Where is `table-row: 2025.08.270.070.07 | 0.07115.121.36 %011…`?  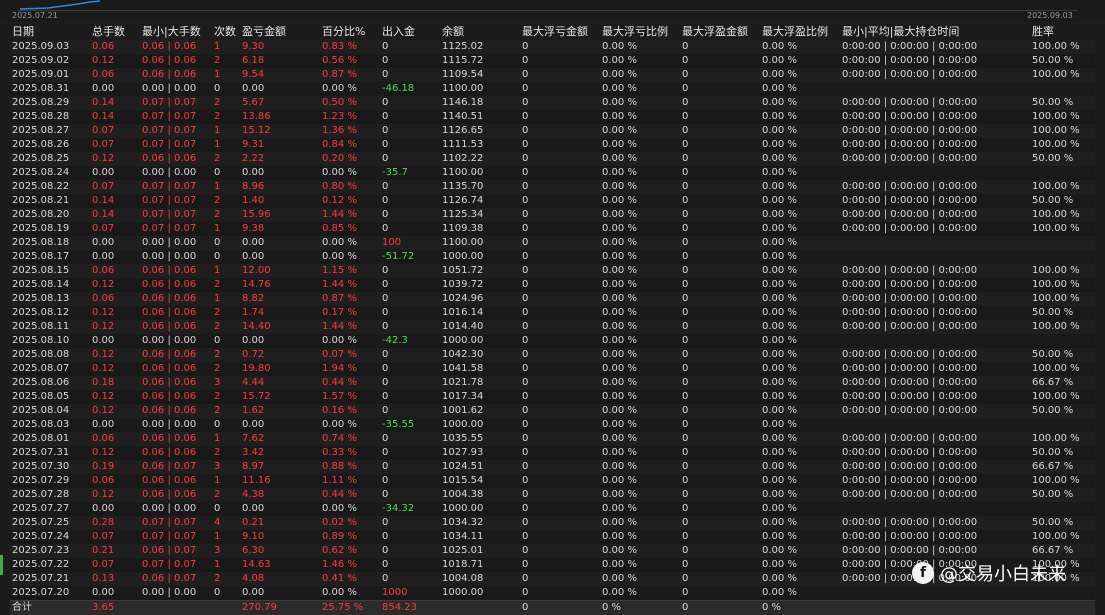 table-row: 2025.08.270.070.07 | 0.07115.121.36 %011… is located at coordinates (552, 131).